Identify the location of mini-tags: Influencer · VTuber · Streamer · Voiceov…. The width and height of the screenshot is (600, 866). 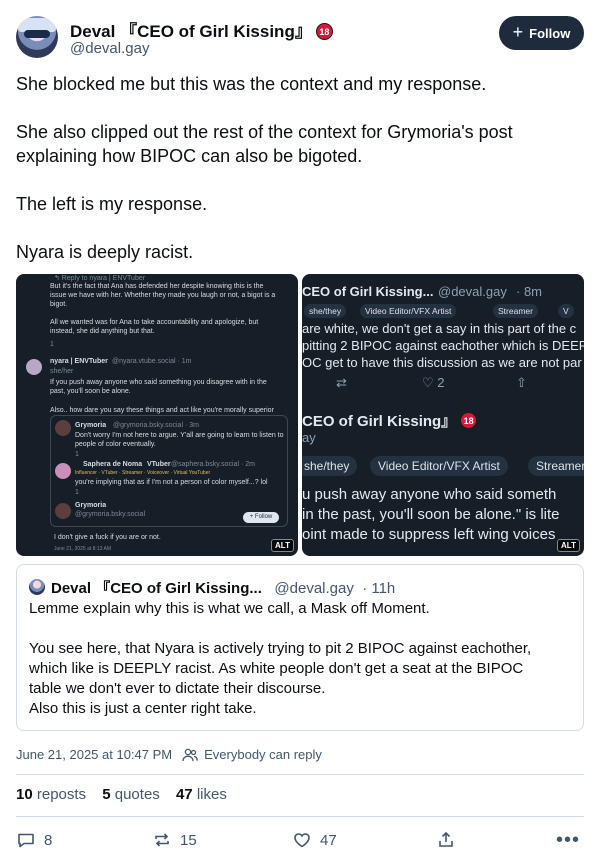
(143, 473).